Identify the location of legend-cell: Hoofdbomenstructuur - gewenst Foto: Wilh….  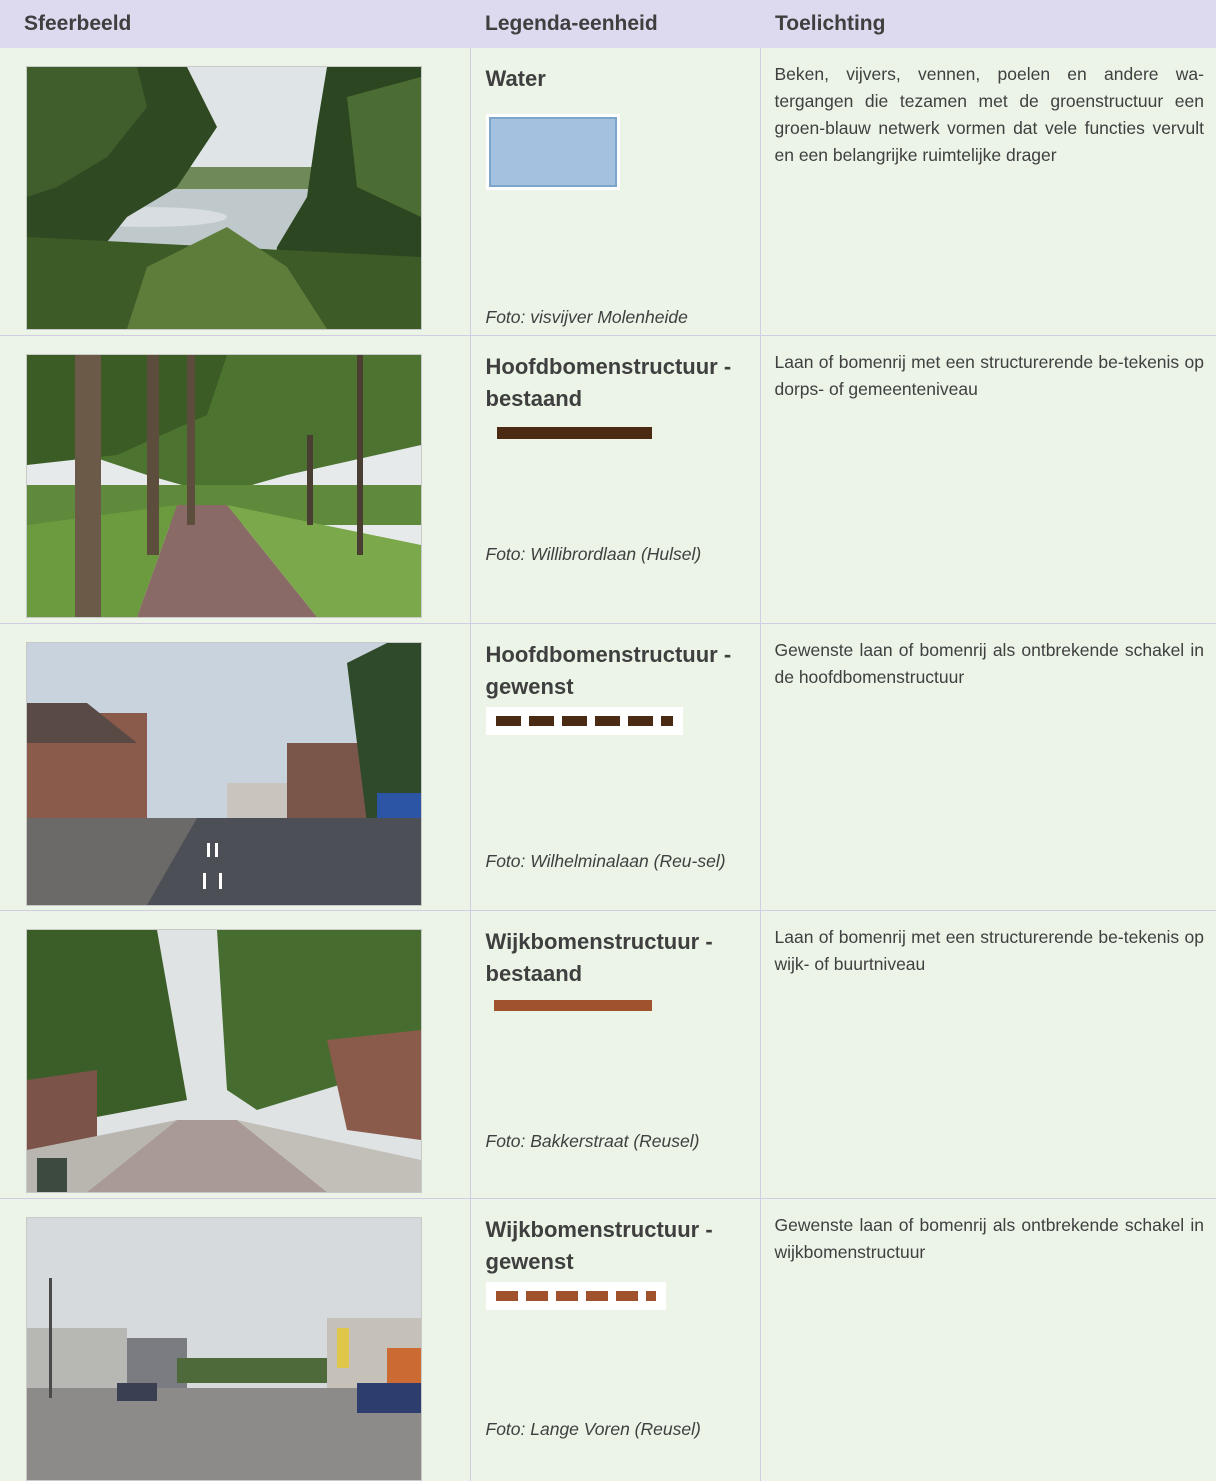
(614, 767).